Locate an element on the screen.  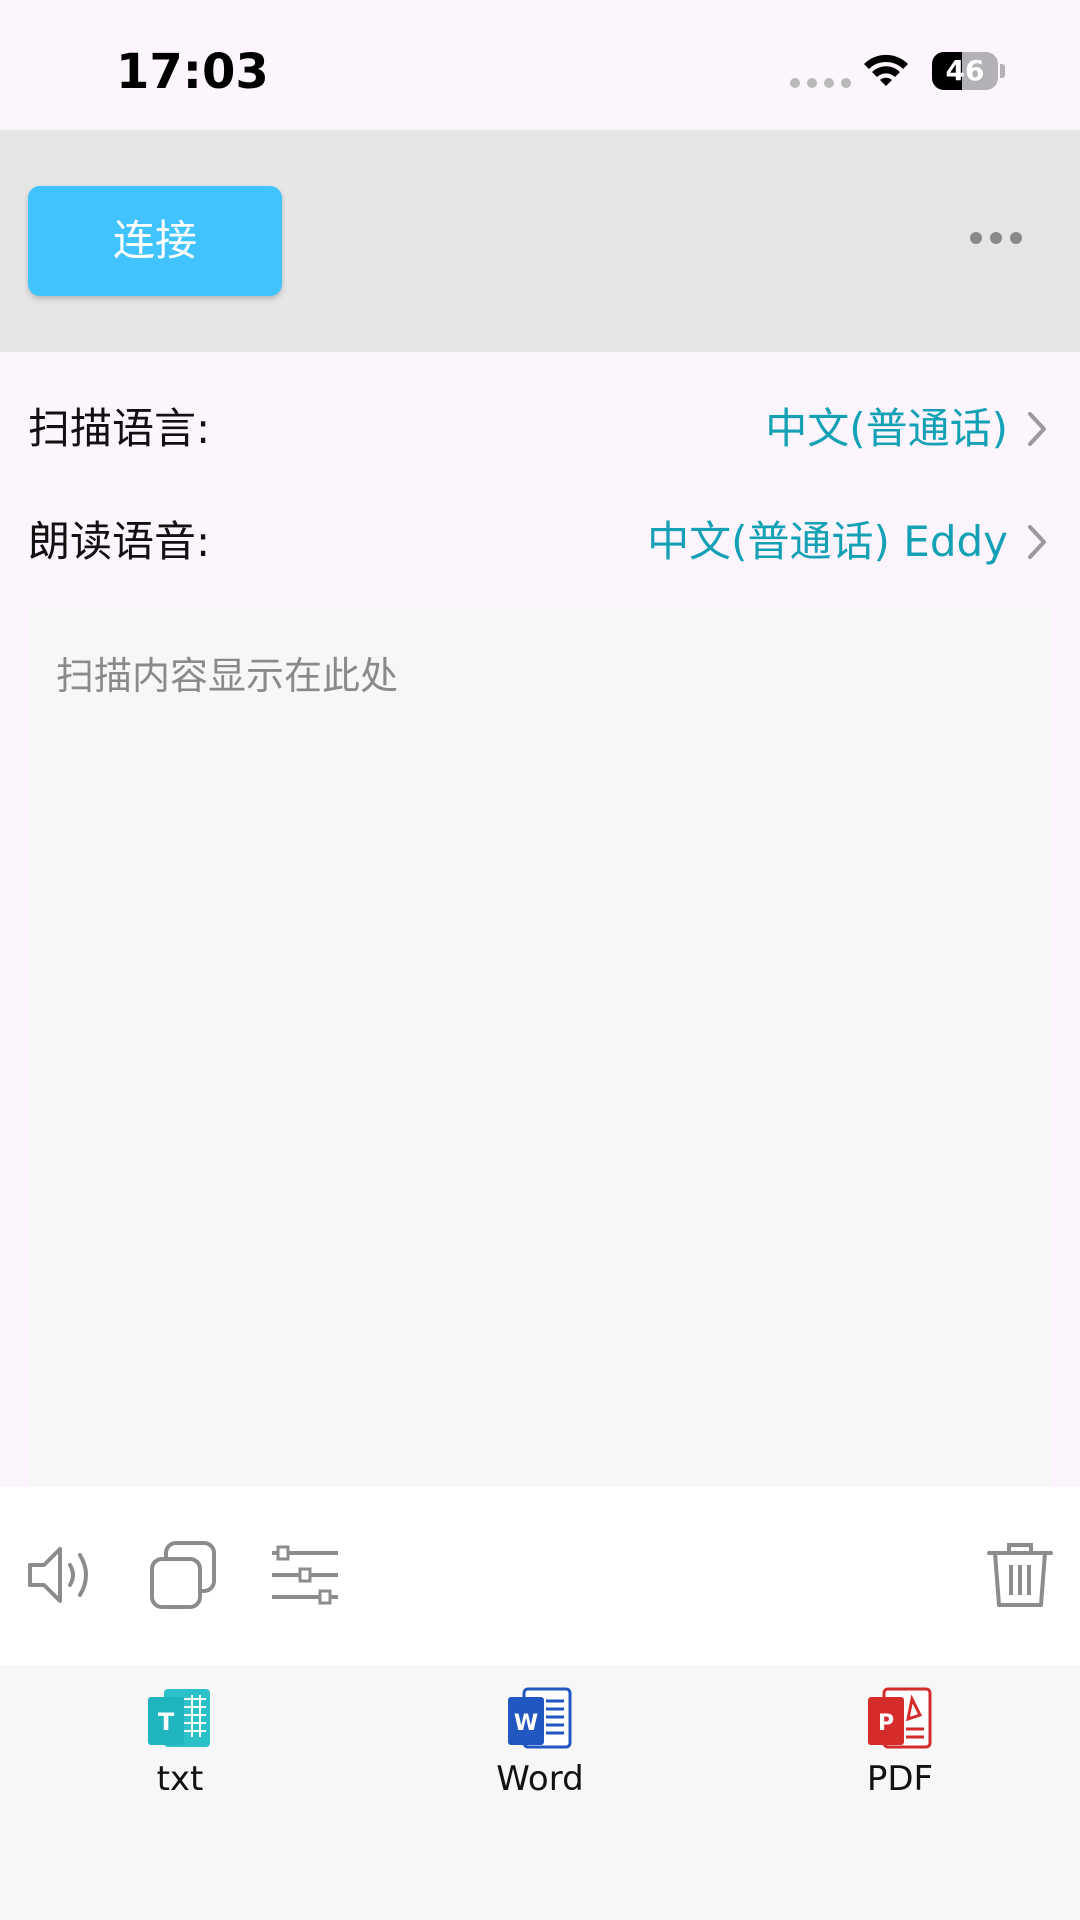
word-file-icon: W is located at coordinates (540, 1718).